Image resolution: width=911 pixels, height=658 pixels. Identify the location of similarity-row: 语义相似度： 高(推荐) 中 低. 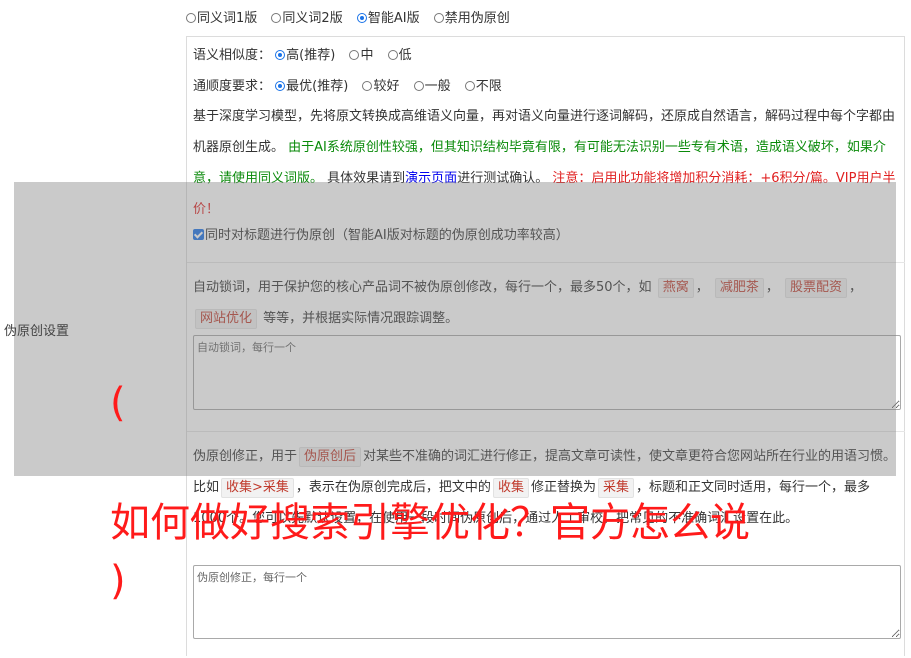
(307, 56).